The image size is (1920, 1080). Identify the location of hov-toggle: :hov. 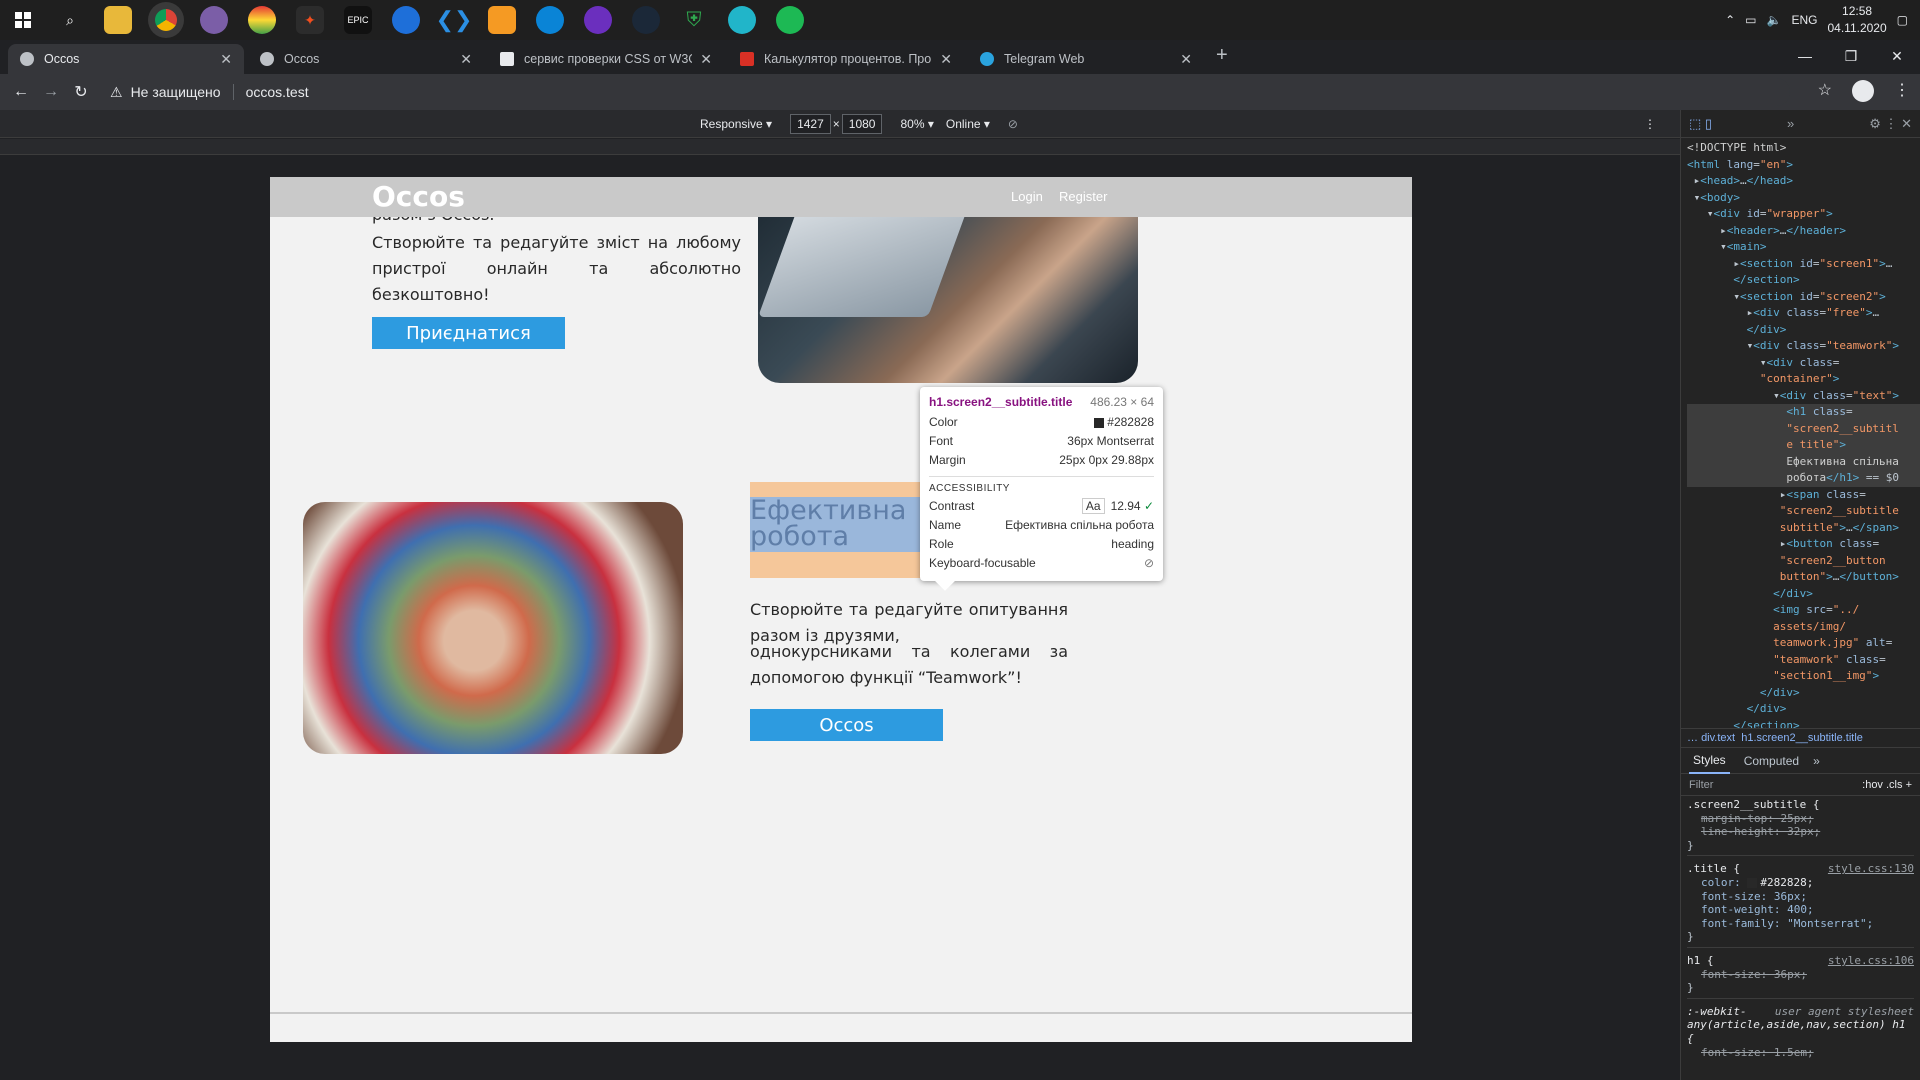
(1872, 785).